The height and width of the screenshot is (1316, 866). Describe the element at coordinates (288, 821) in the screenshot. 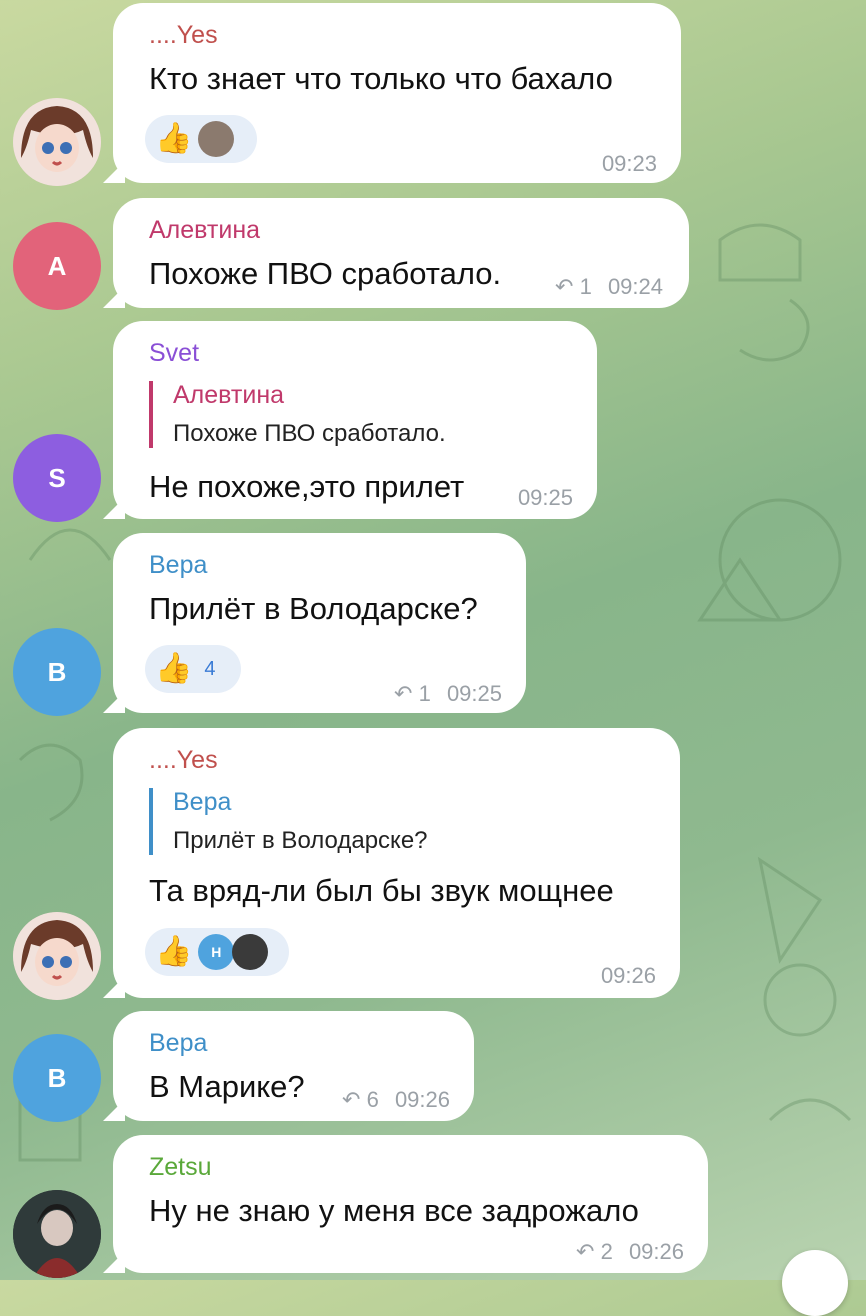

I see `reply-quote: Вера Прилёт в Володарске?` at that location.